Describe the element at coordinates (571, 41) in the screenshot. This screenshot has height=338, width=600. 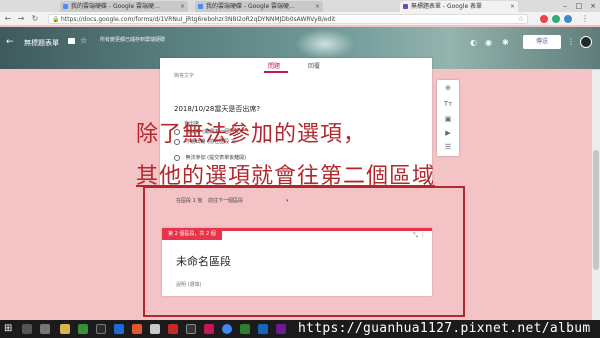
I see `more-icon: ⋮` at that location.